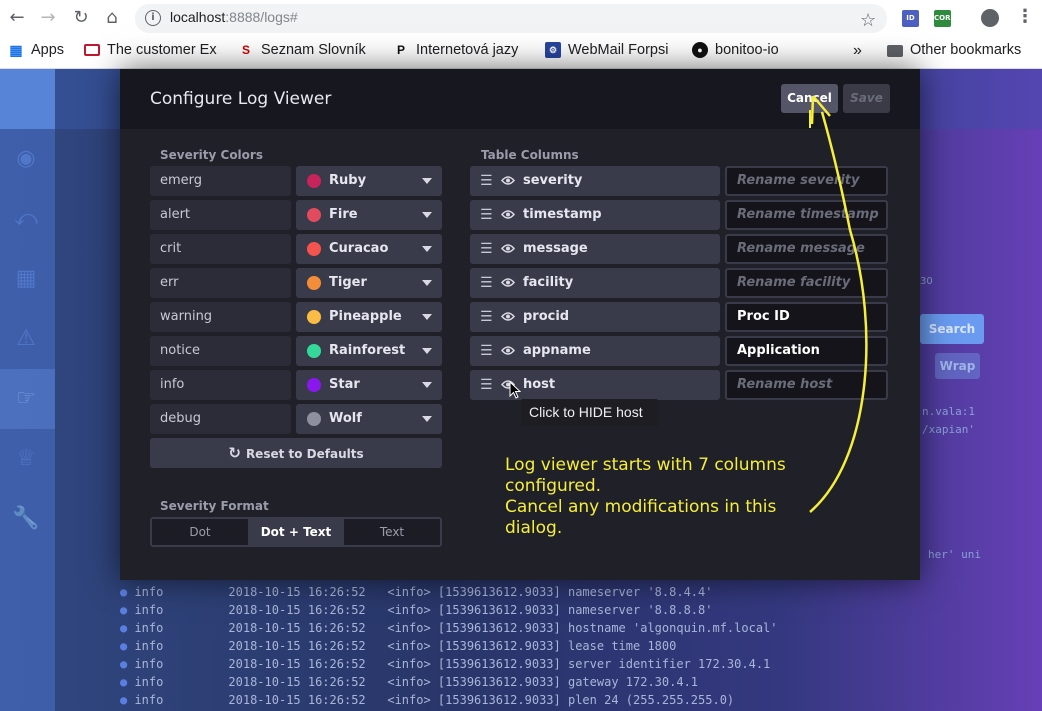  What do you see at coordinates (990, 18) in the screenshot?
I see `profile-avatar` at bounding box center [990, 18].